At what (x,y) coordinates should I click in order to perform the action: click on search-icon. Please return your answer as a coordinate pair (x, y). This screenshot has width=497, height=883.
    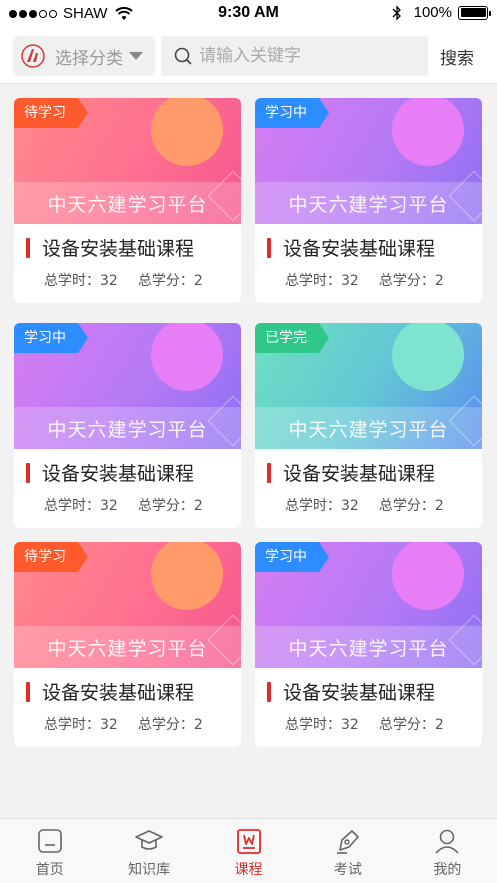
    Looking at the image, I should click on (183, 56).